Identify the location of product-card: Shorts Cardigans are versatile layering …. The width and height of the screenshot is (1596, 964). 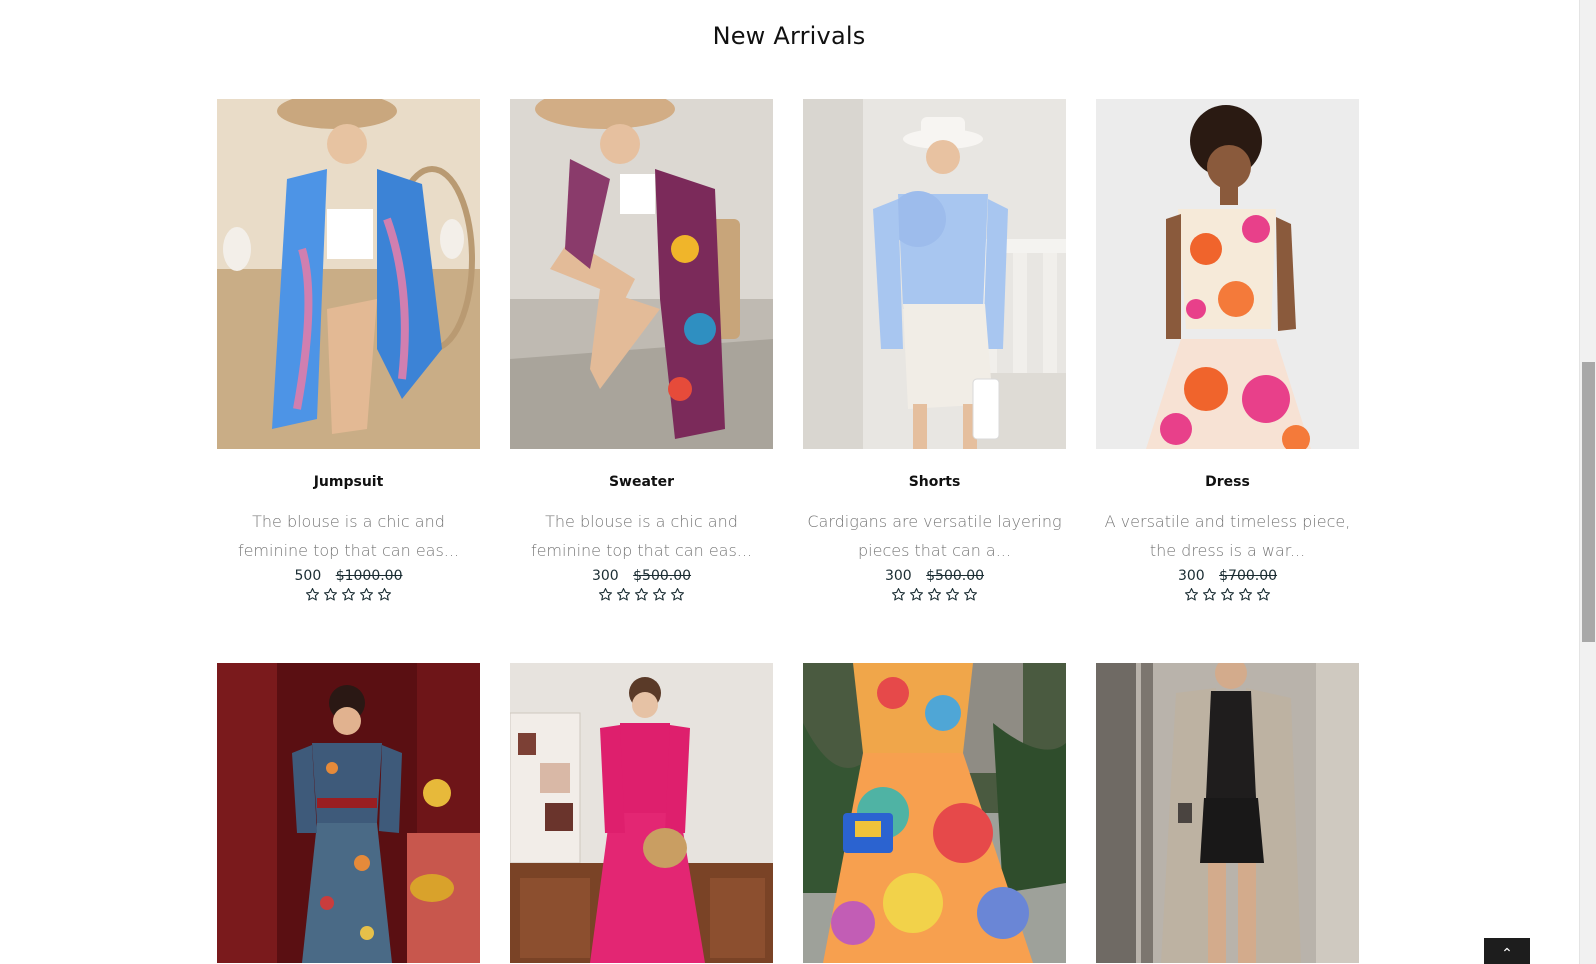
(934, 350).